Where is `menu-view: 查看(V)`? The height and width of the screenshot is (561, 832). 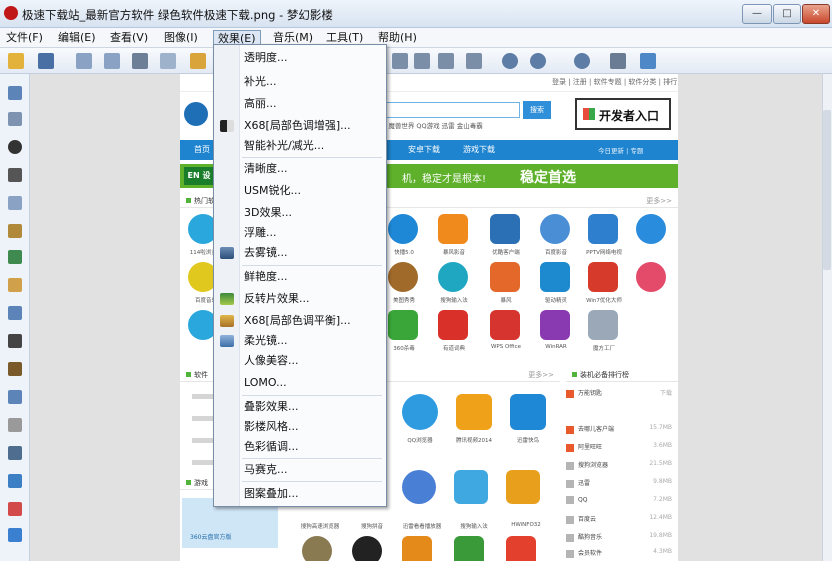 menu-view: 查看(V) is located at coordinates (129, 38).